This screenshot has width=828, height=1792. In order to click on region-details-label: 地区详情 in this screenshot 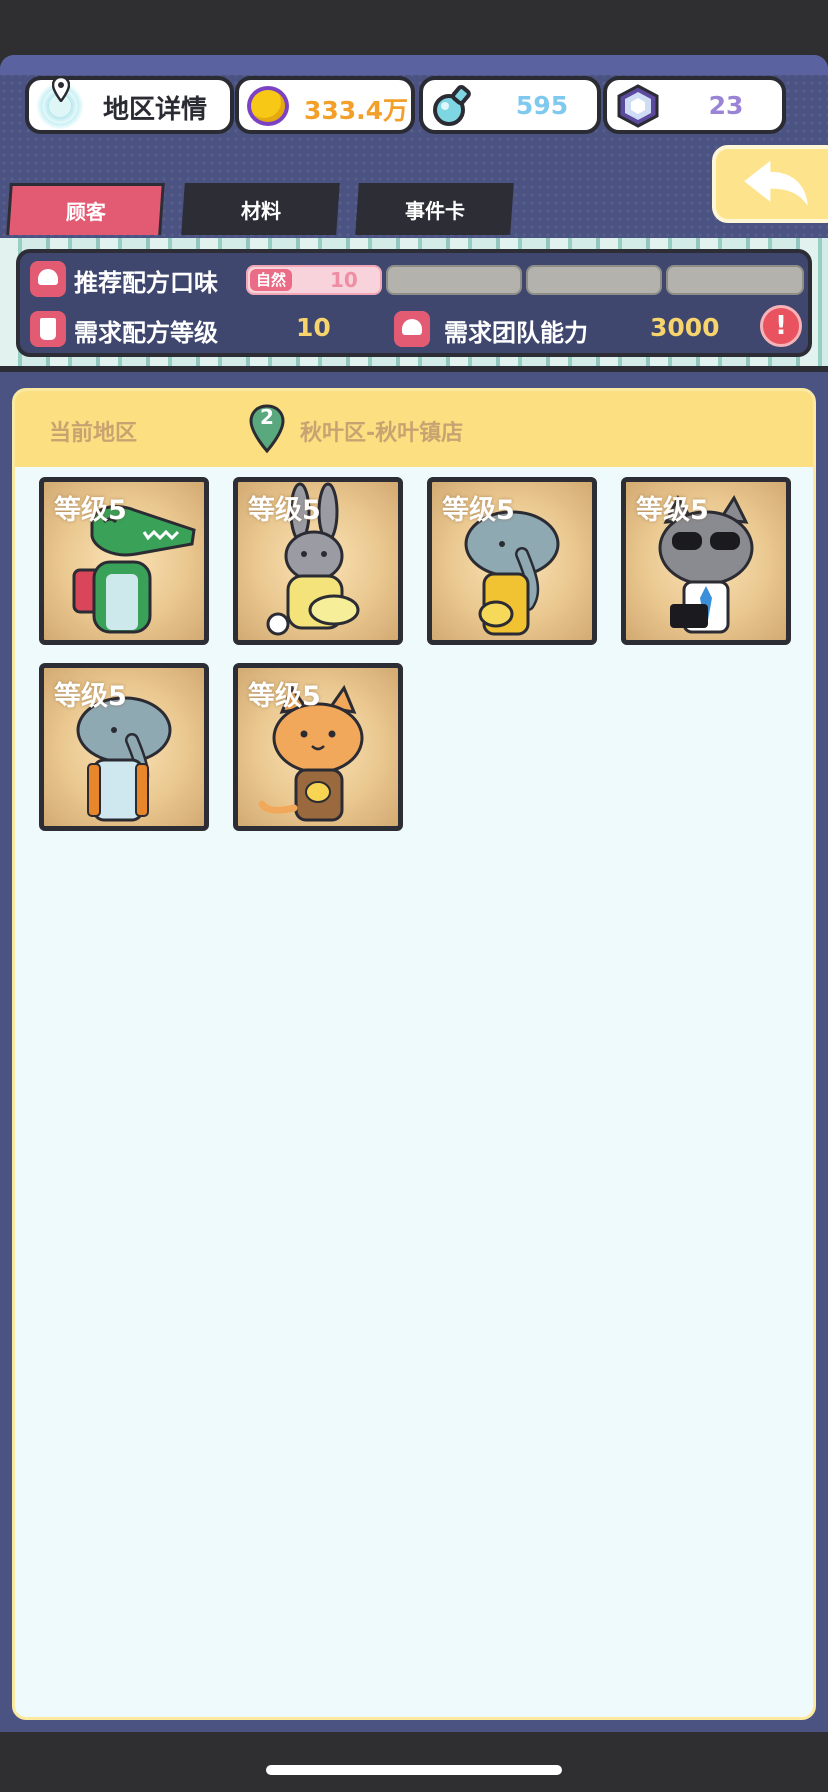, I will do `click(155, 110)`.